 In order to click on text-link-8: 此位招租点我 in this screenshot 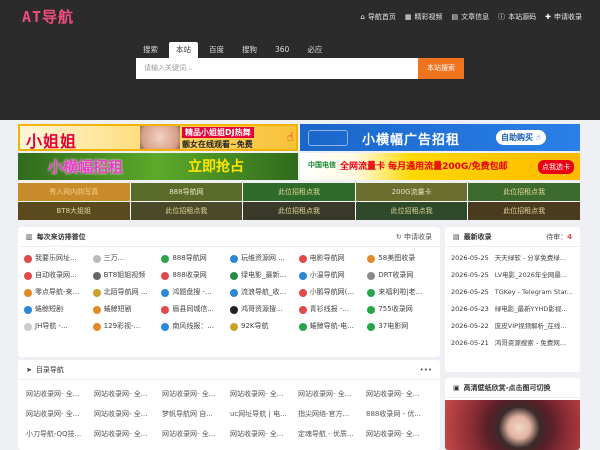, I will do `click(411, 211)`.